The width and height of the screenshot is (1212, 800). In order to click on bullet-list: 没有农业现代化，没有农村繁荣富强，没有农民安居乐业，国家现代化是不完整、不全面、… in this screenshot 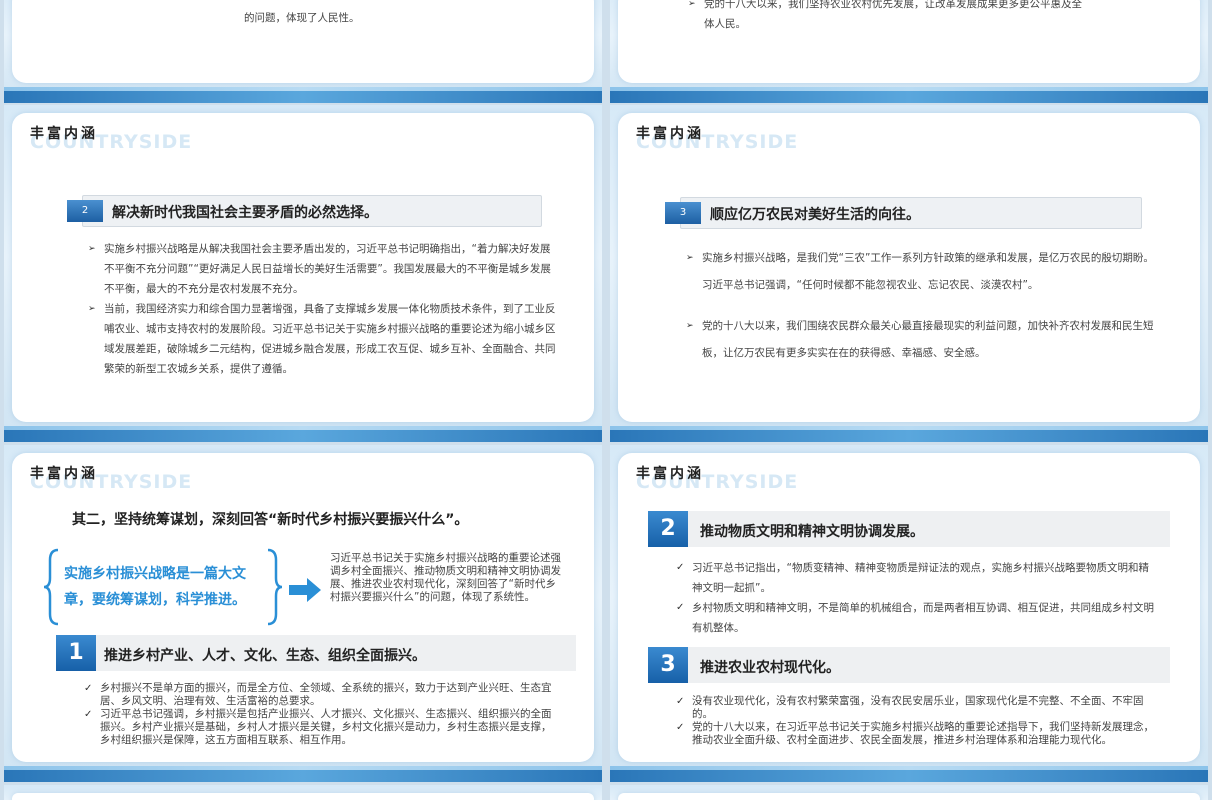, I will do `click(916, 721)`.